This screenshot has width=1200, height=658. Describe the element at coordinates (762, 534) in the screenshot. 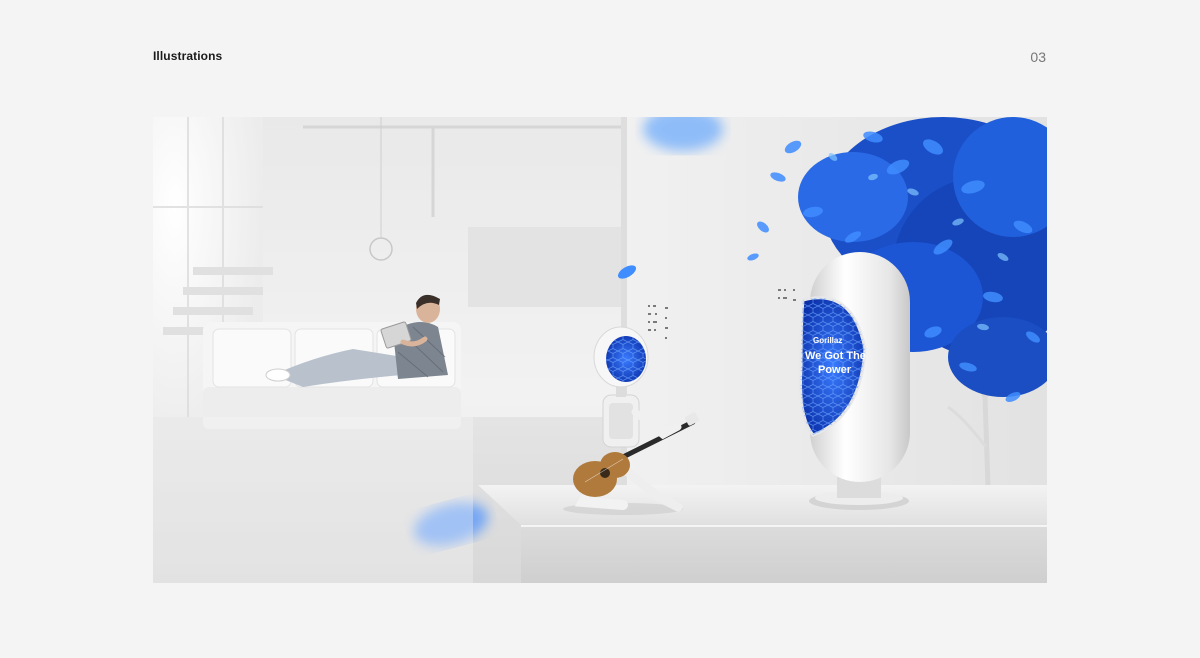

I see `table` at that location.